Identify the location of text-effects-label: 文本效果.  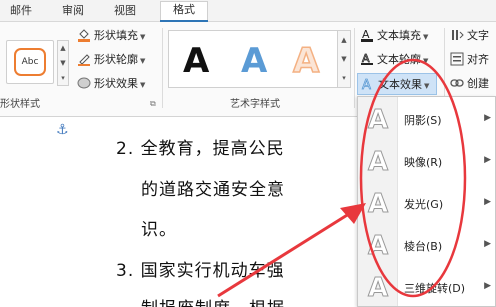
(400, 84).